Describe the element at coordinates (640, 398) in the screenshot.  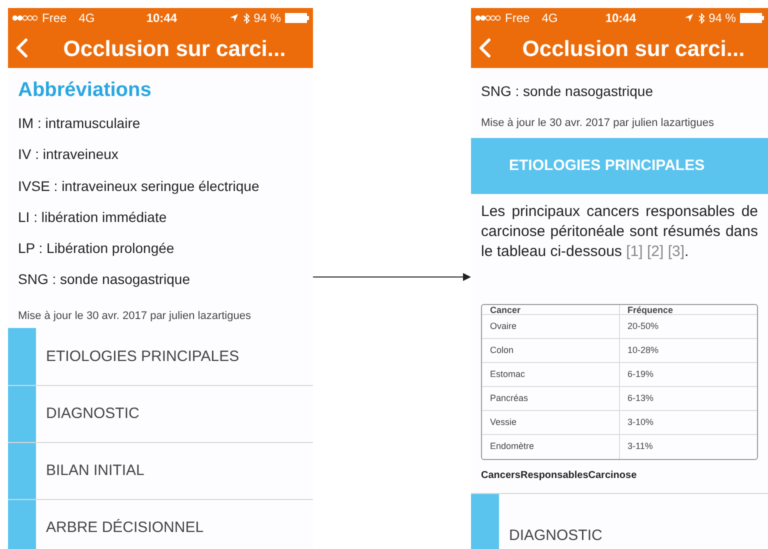
I see `table-cell-text: 6-13%` at that location.